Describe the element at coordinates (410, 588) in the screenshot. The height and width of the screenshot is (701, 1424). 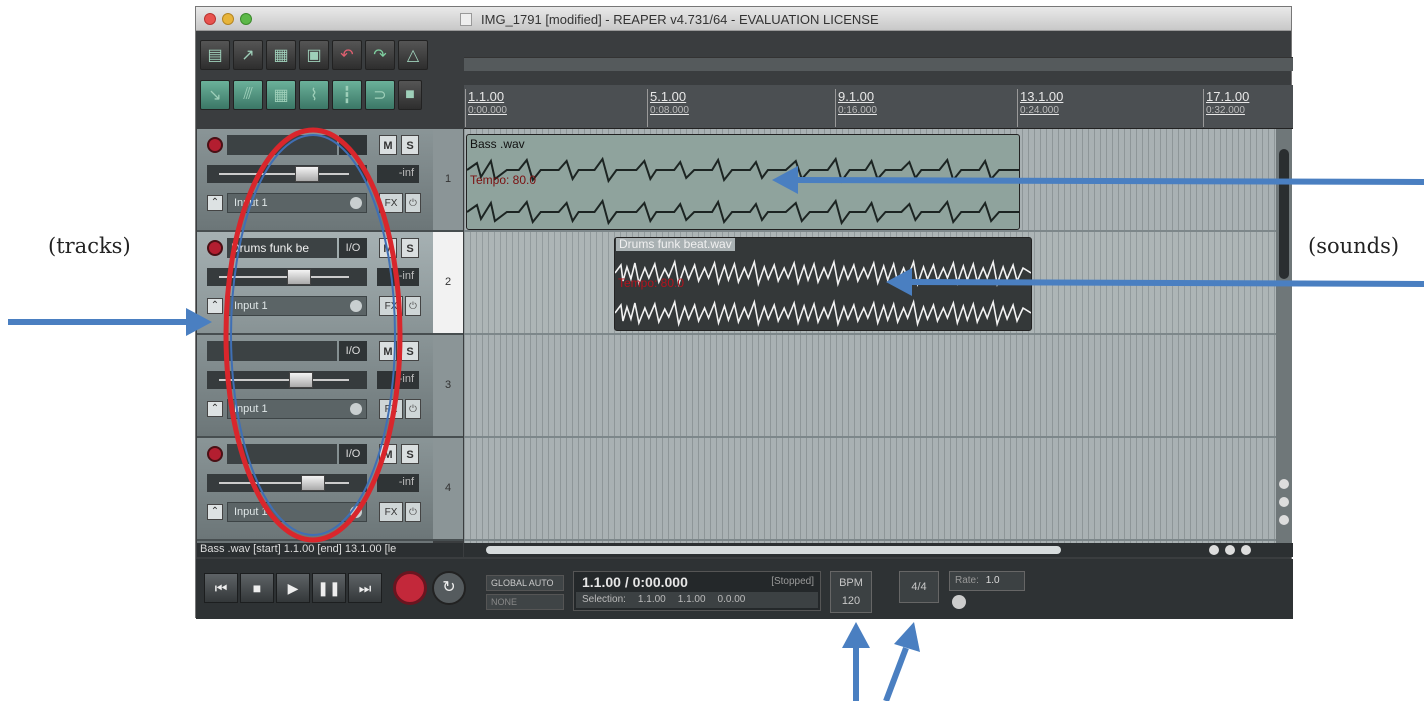
I see `record-icon` at that location.